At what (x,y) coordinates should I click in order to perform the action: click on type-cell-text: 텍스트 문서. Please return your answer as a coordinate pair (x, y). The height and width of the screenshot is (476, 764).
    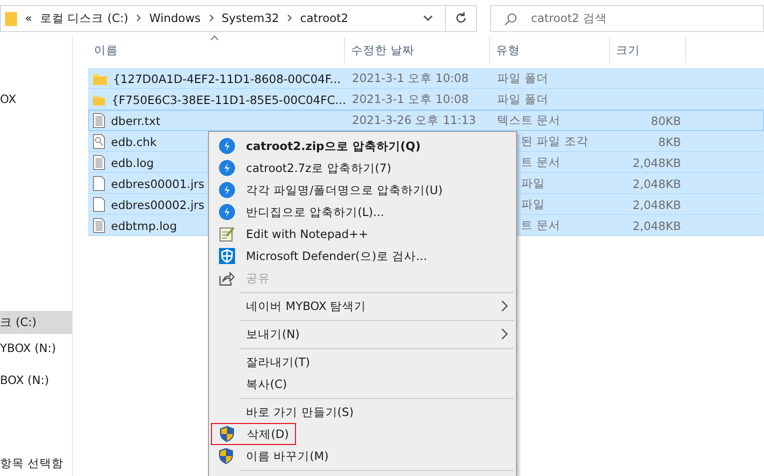
    Looking at the image, I should click on (529, 120).